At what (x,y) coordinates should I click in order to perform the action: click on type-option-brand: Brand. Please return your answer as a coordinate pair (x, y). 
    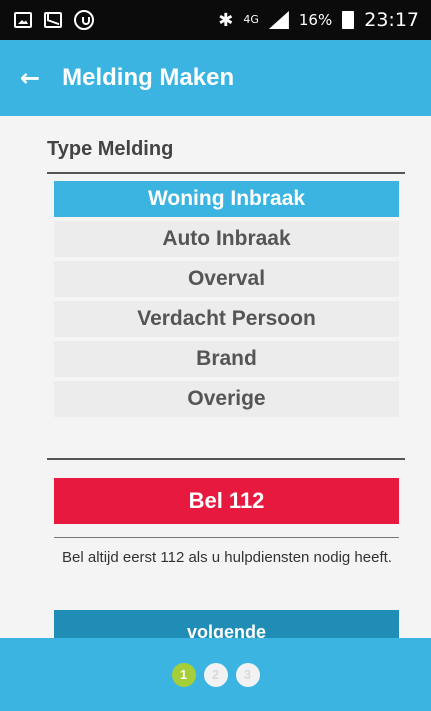
    Looking at the image, I should click on (226, 359).